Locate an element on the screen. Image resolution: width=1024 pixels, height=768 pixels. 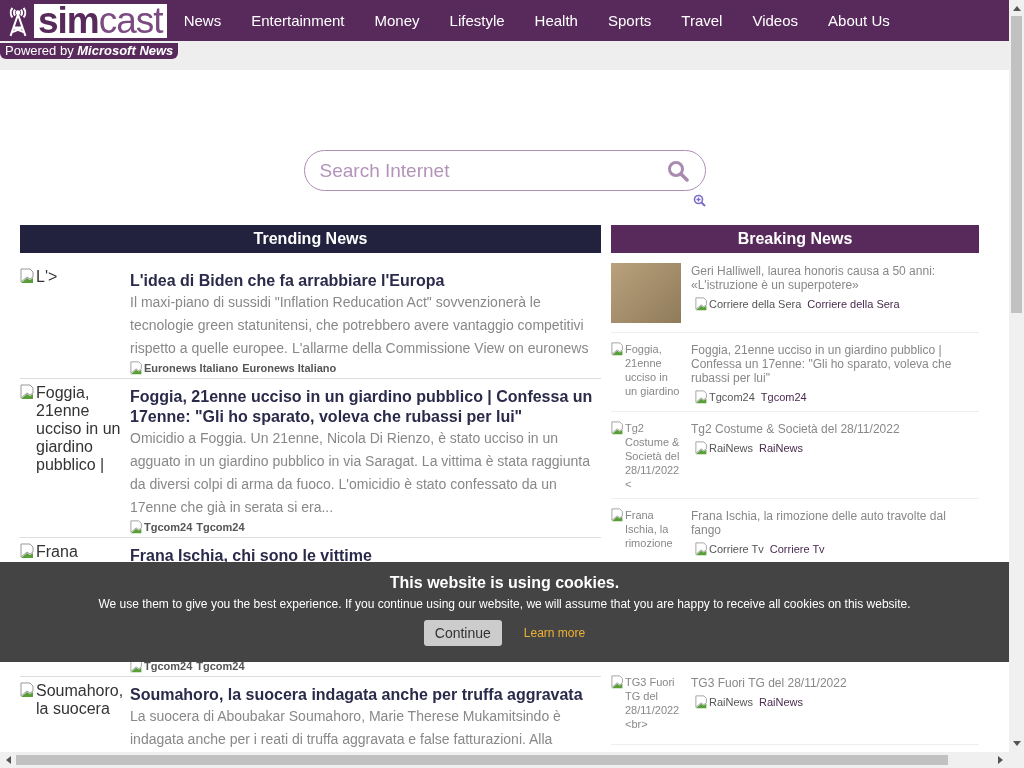
breaking-news-heading: Breaking News is located at coordinates (795, 239).